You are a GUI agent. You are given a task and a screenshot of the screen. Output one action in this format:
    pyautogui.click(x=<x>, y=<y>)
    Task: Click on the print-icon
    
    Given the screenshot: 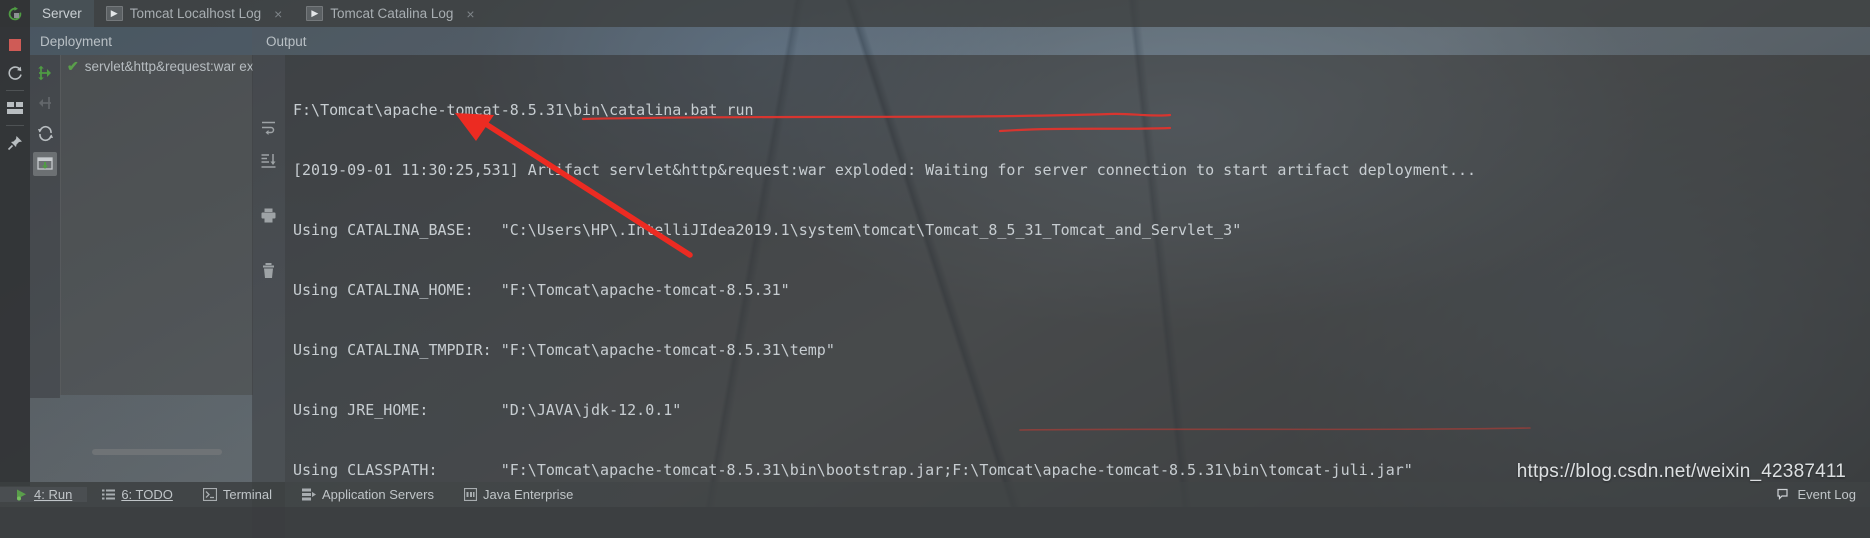 What is the action you would take?
    pyautogui.click(x=268, y=215)
    